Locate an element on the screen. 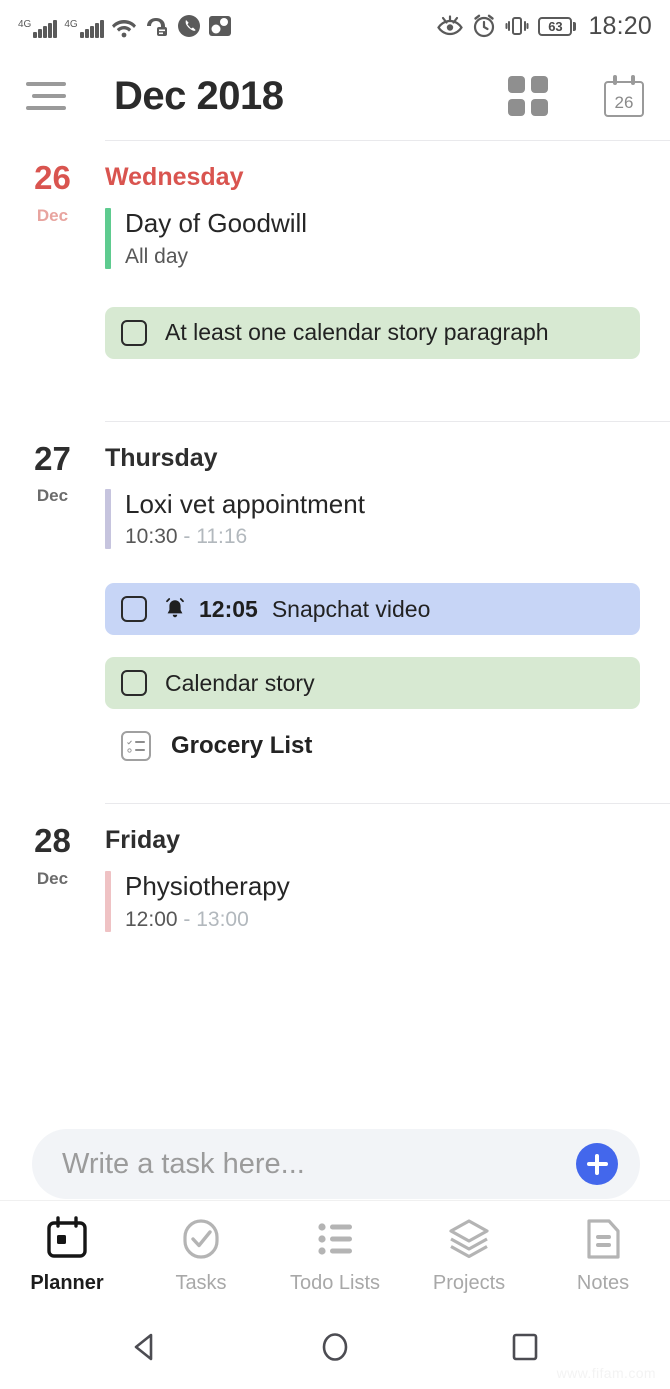  day-weekday: Wednesday is located at coordinates (174, 177).